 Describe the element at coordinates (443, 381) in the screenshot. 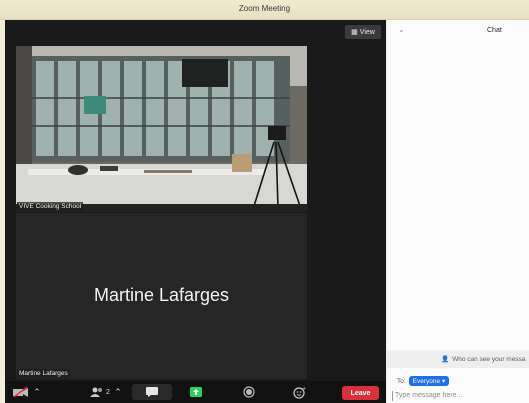

I see `chevron-down-icon: ▾` at that location.